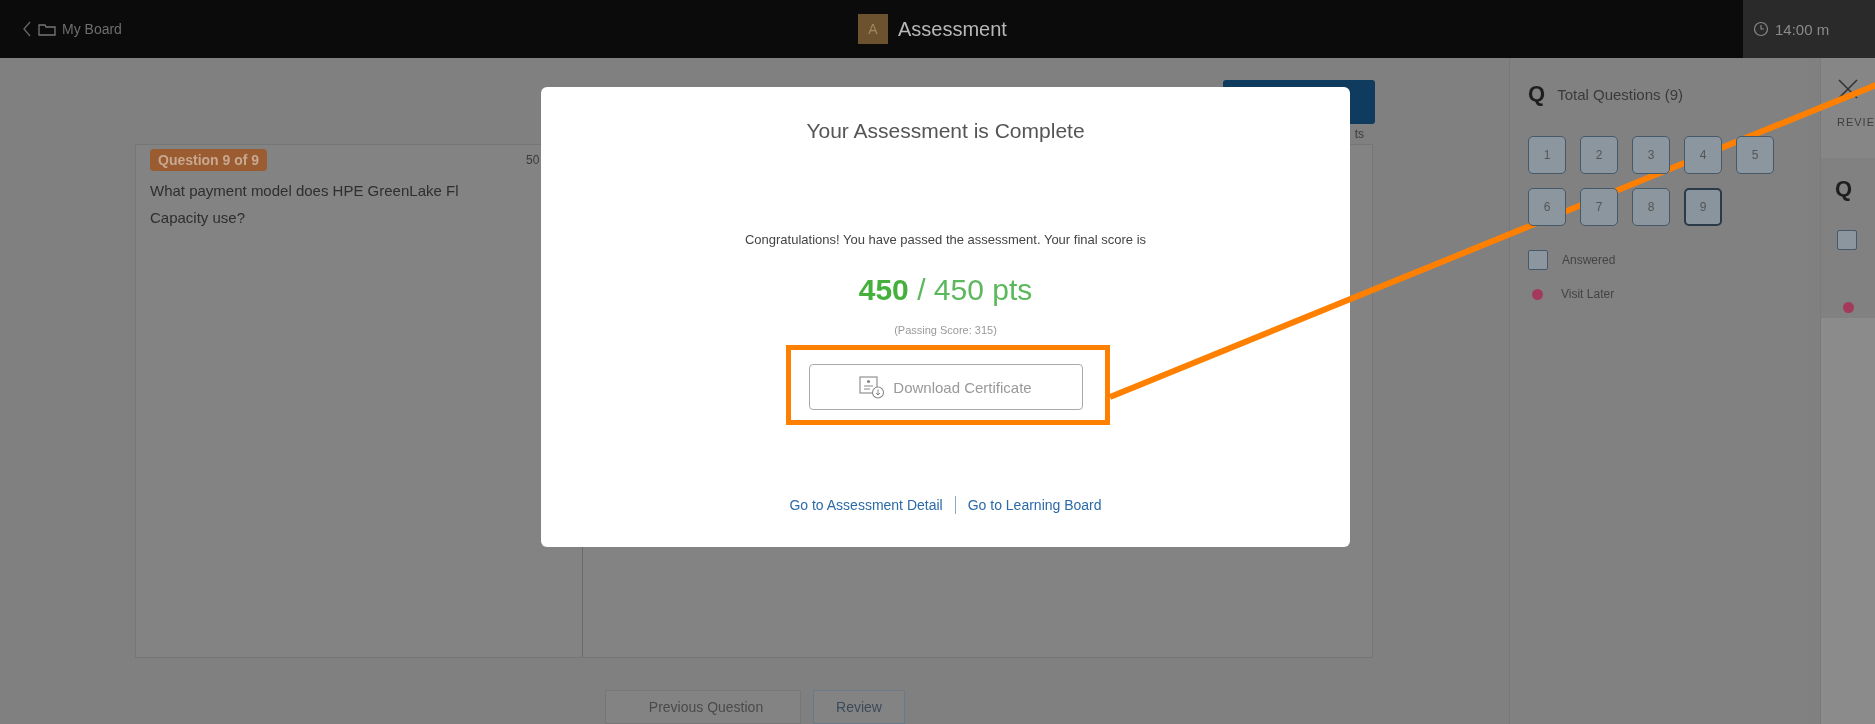 Image resolution: width=1875 pixels, height=724 pixels. What do you see at coordinates (1651, 155) in the screenshot?
I see `question-number: 3` at bounding box center [1651, 155].